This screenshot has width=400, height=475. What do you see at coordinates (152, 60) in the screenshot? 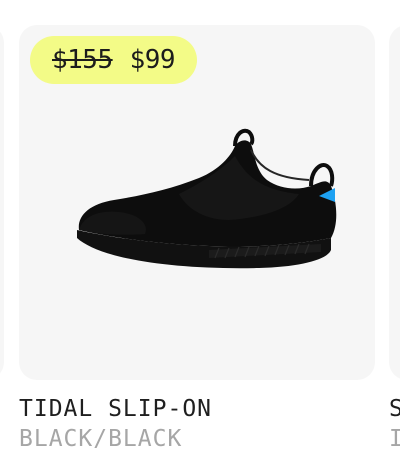
I see `sale-price: $99` at bounding box center [152, 60].